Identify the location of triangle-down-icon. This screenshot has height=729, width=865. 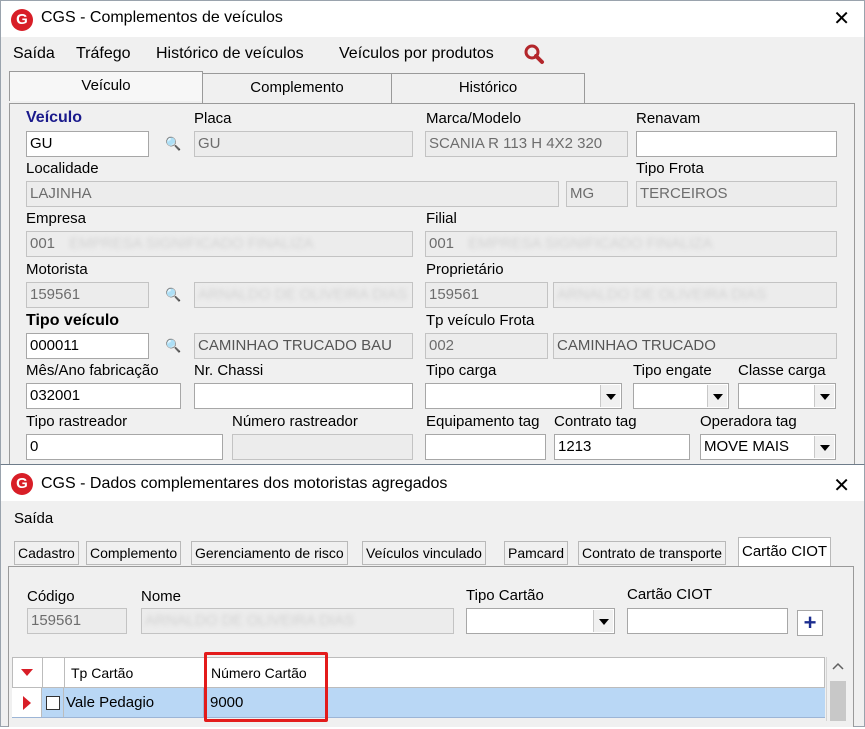
(27, 672).